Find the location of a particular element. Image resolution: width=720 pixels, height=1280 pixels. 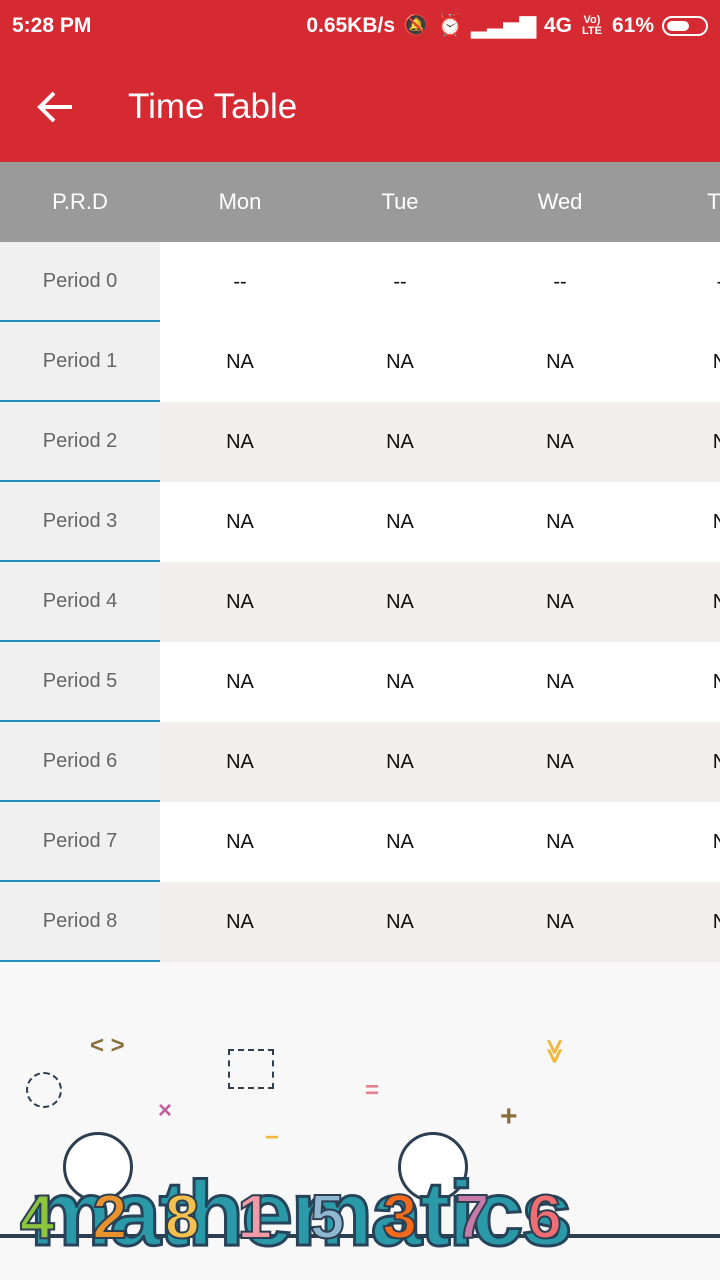

table-row: Period 8 NA NA NA N is located at coordinates (360, 922).